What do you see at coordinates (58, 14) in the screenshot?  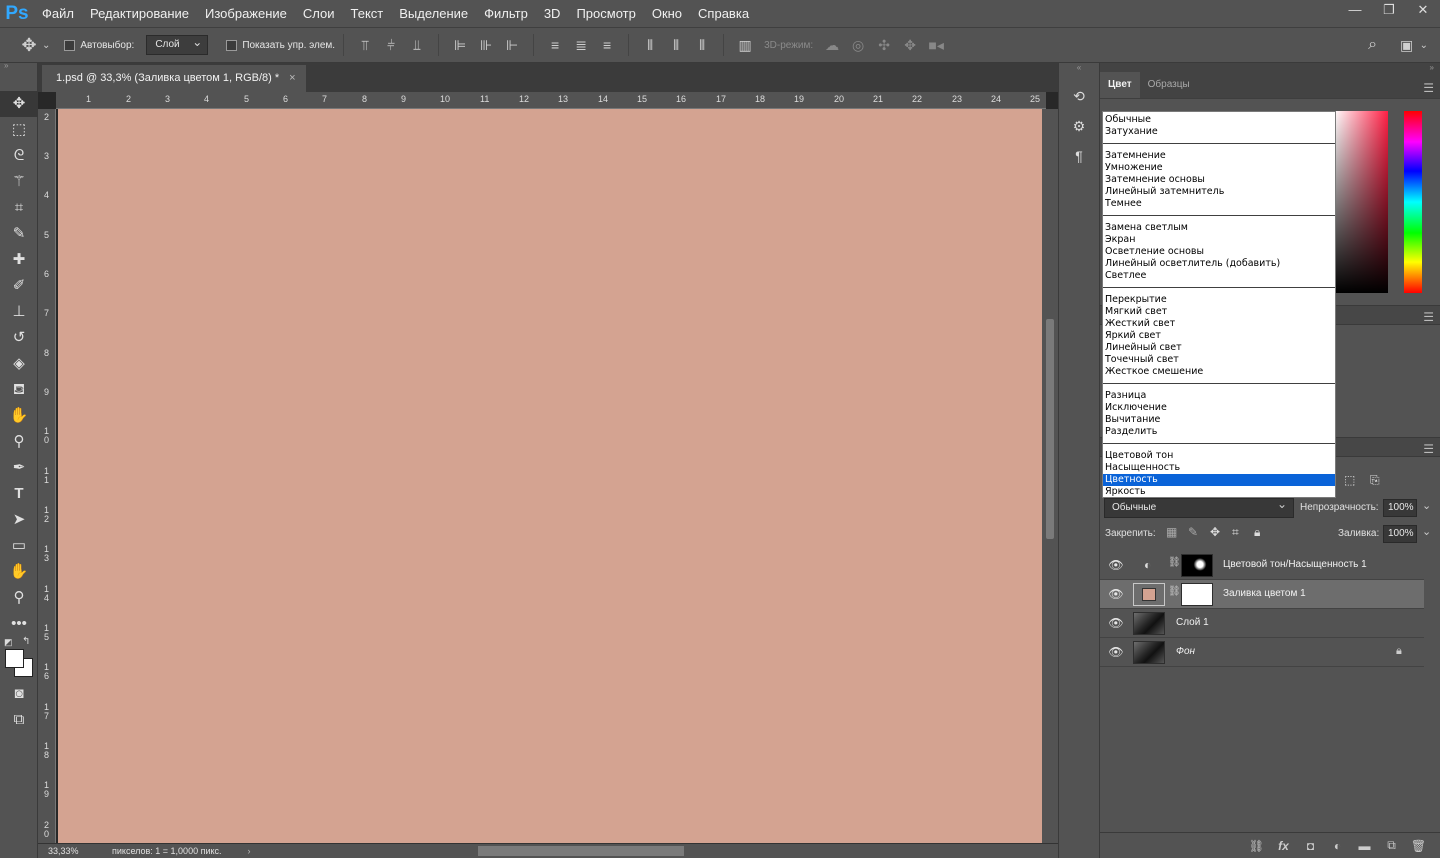 I see `menu-file: Файл` at bounding box center [58, 14].